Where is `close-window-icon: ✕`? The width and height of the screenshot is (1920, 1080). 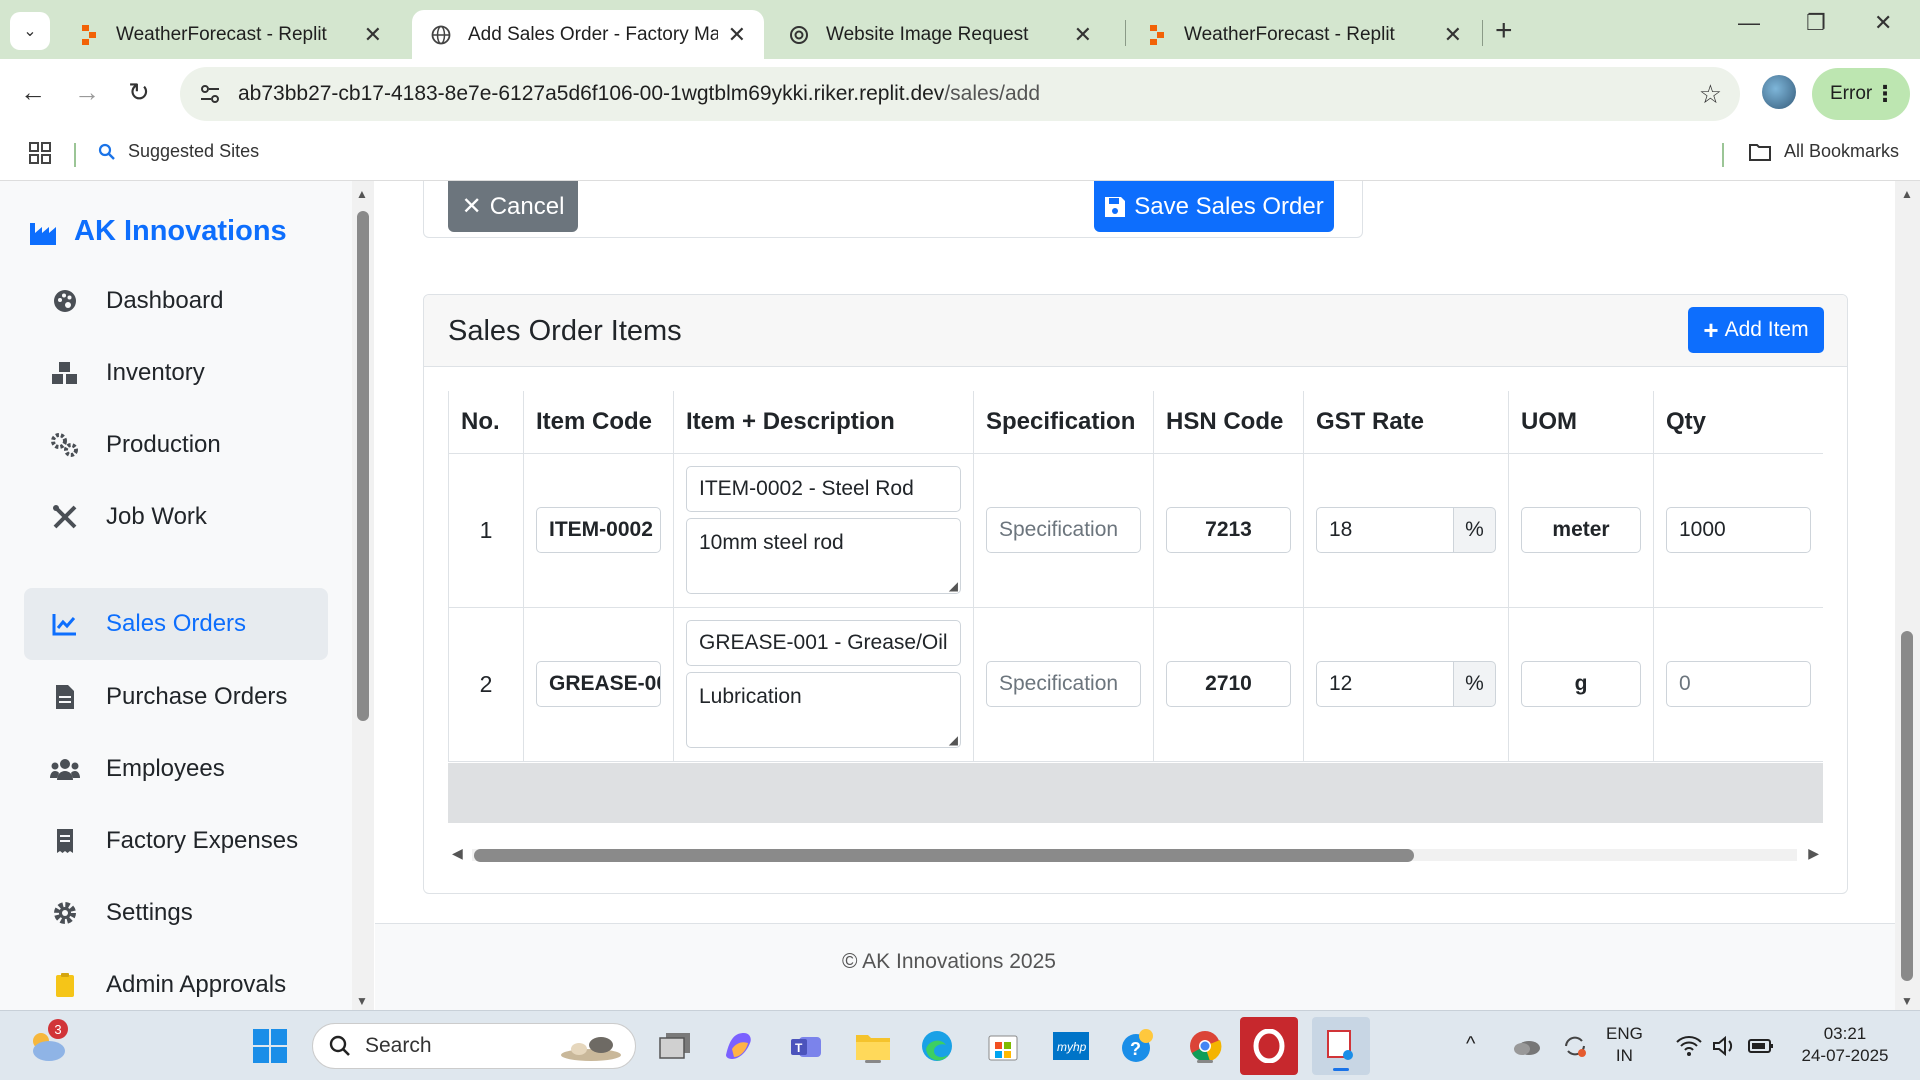 close-window-icon: ✕ is located at coordinates (1883, 23).